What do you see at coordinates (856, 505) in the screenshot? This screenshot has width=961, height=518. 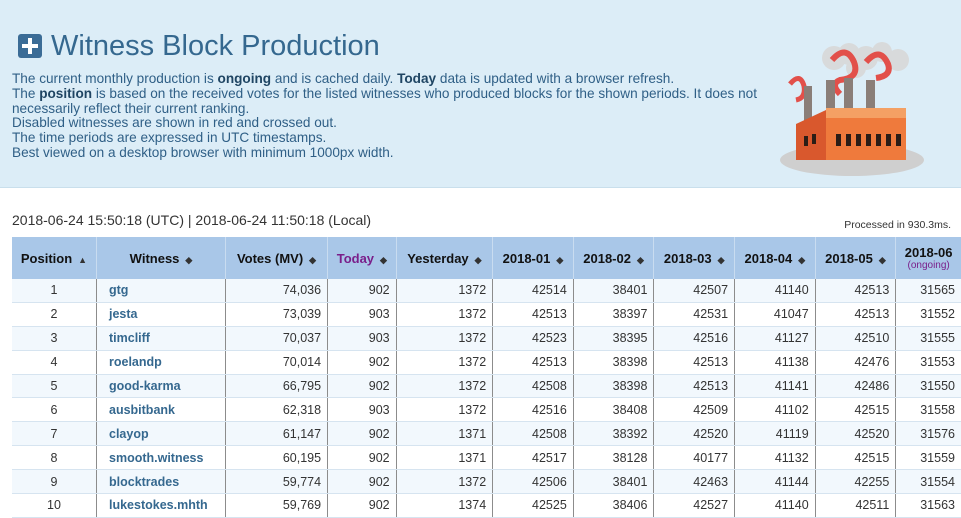 I see `cell-m5: 42511` at bounding box center [856, 505].